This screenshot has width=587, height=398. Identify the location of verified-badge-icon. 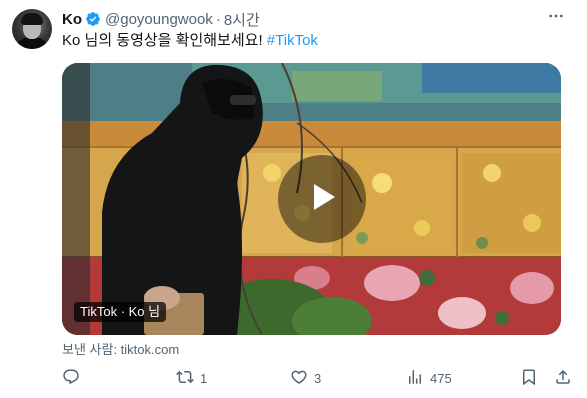
(93, 19).